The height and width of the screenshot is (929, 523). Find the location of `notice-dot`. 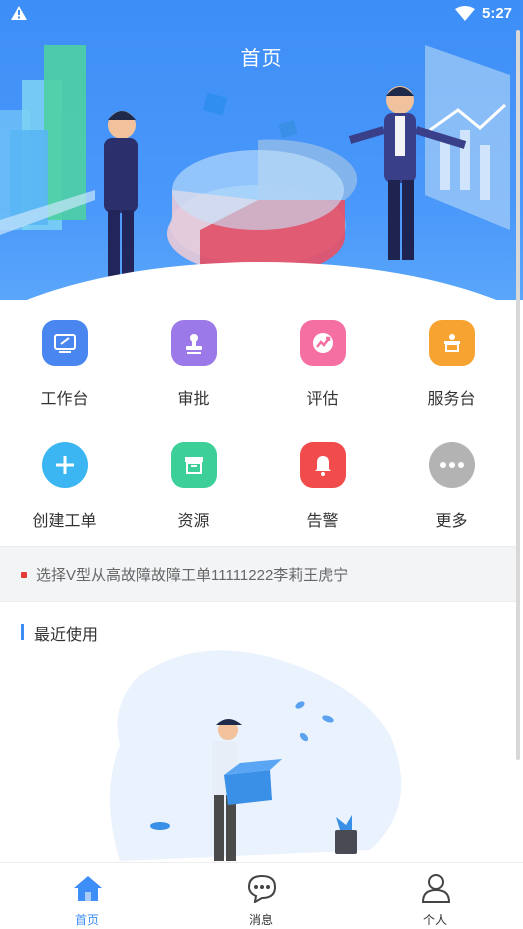

notice-dot is located at coordinates (24, 575).